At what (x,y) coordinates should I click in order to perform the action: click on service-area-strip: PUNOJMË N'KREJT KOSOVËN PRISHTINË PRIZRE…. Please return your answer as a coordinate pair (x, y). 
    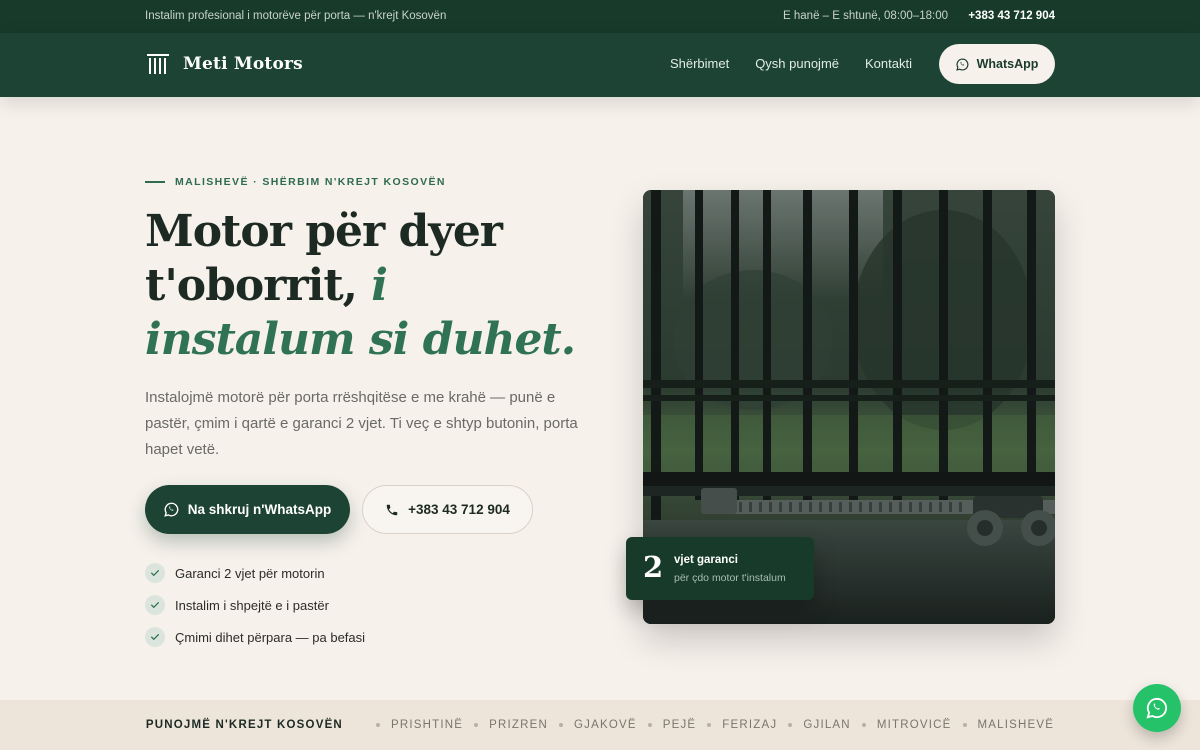
    Looking at the image, I should click on (600, 725).